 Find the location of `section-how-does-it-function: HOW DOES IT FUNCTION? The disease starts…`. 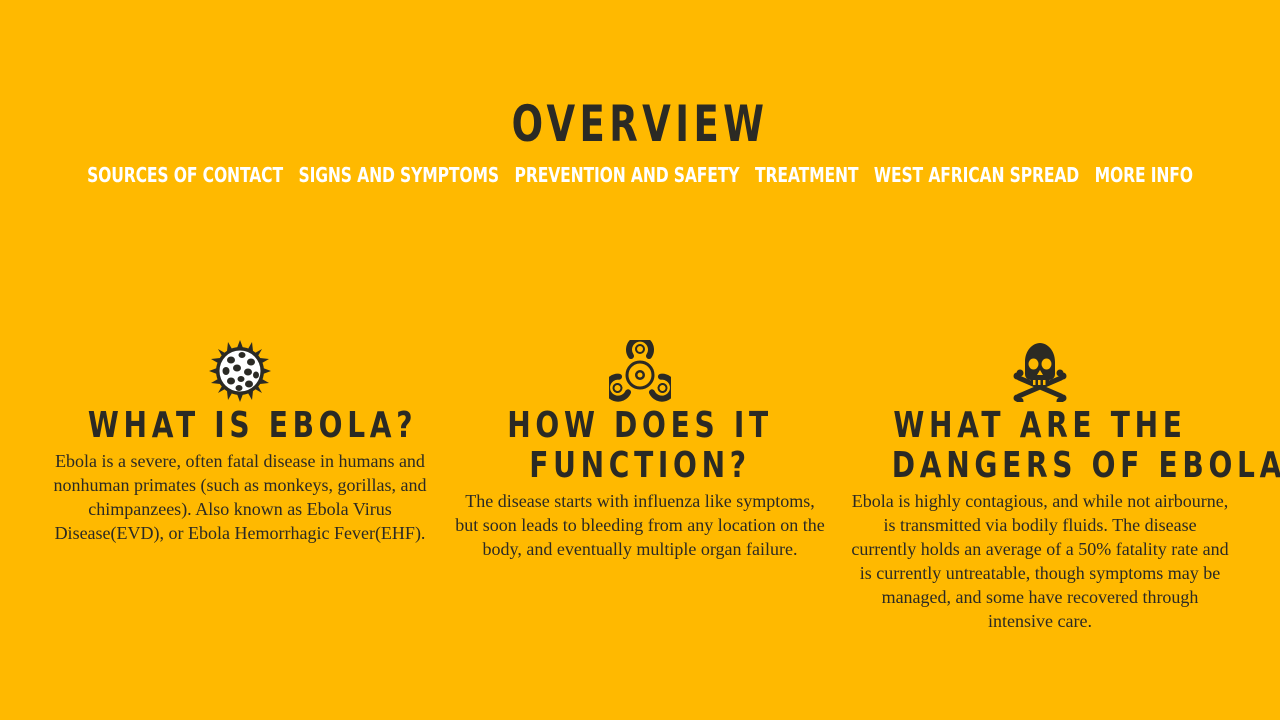

section-how-does-it-function: HOW DOES IT FUNCTION? The disease starts… is located at coordinates (640, 450).